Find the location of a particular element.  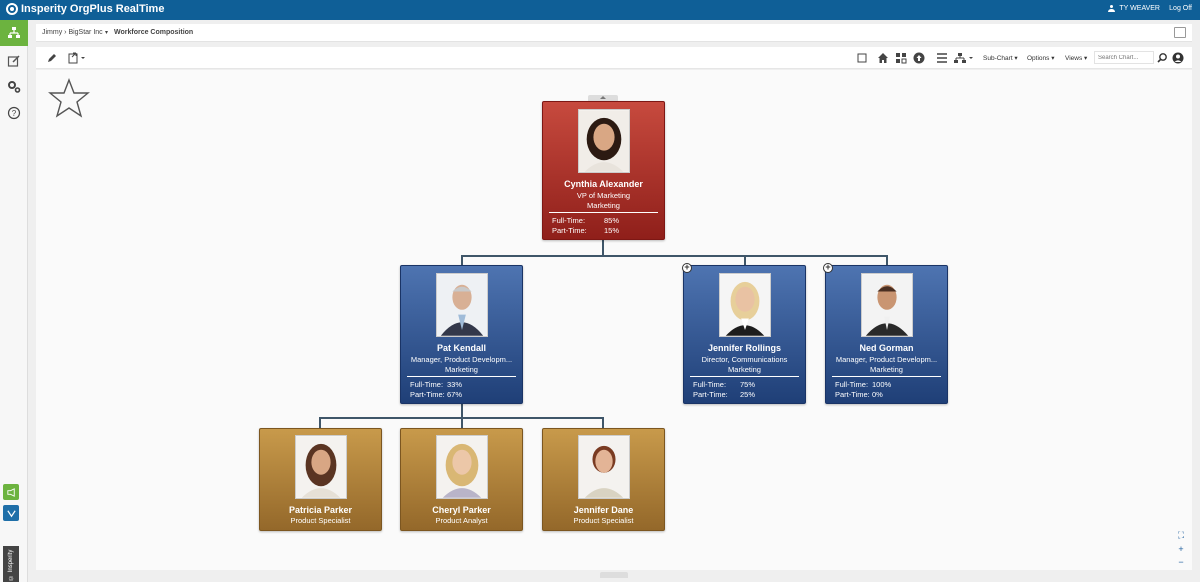

export-menu-button is located at coordinates (77, 58).